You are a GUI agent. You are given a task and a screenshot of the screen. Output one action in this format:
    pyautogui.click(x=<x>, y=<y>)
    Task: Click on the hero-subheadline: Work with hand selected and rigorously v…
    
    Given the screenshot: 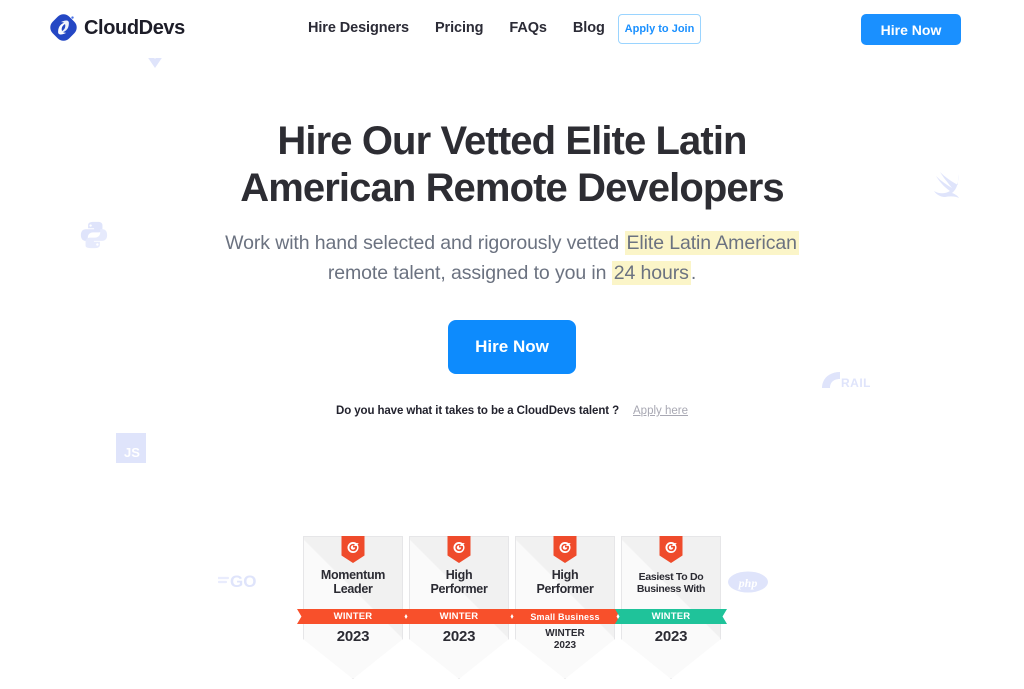 What is the action you would take?
    pyautogui.click(x=512, y=258)
    